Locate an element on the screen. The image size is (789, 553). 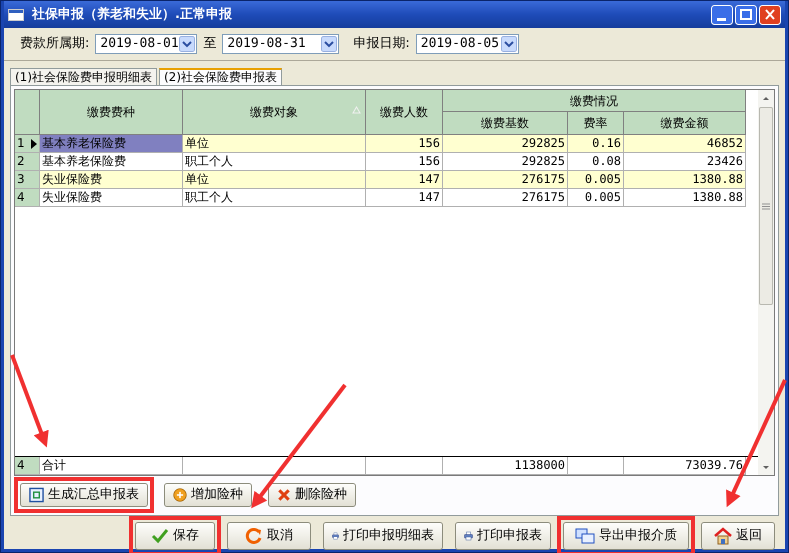
column-header: 缴费基数 is located at coordinates (505, 123).